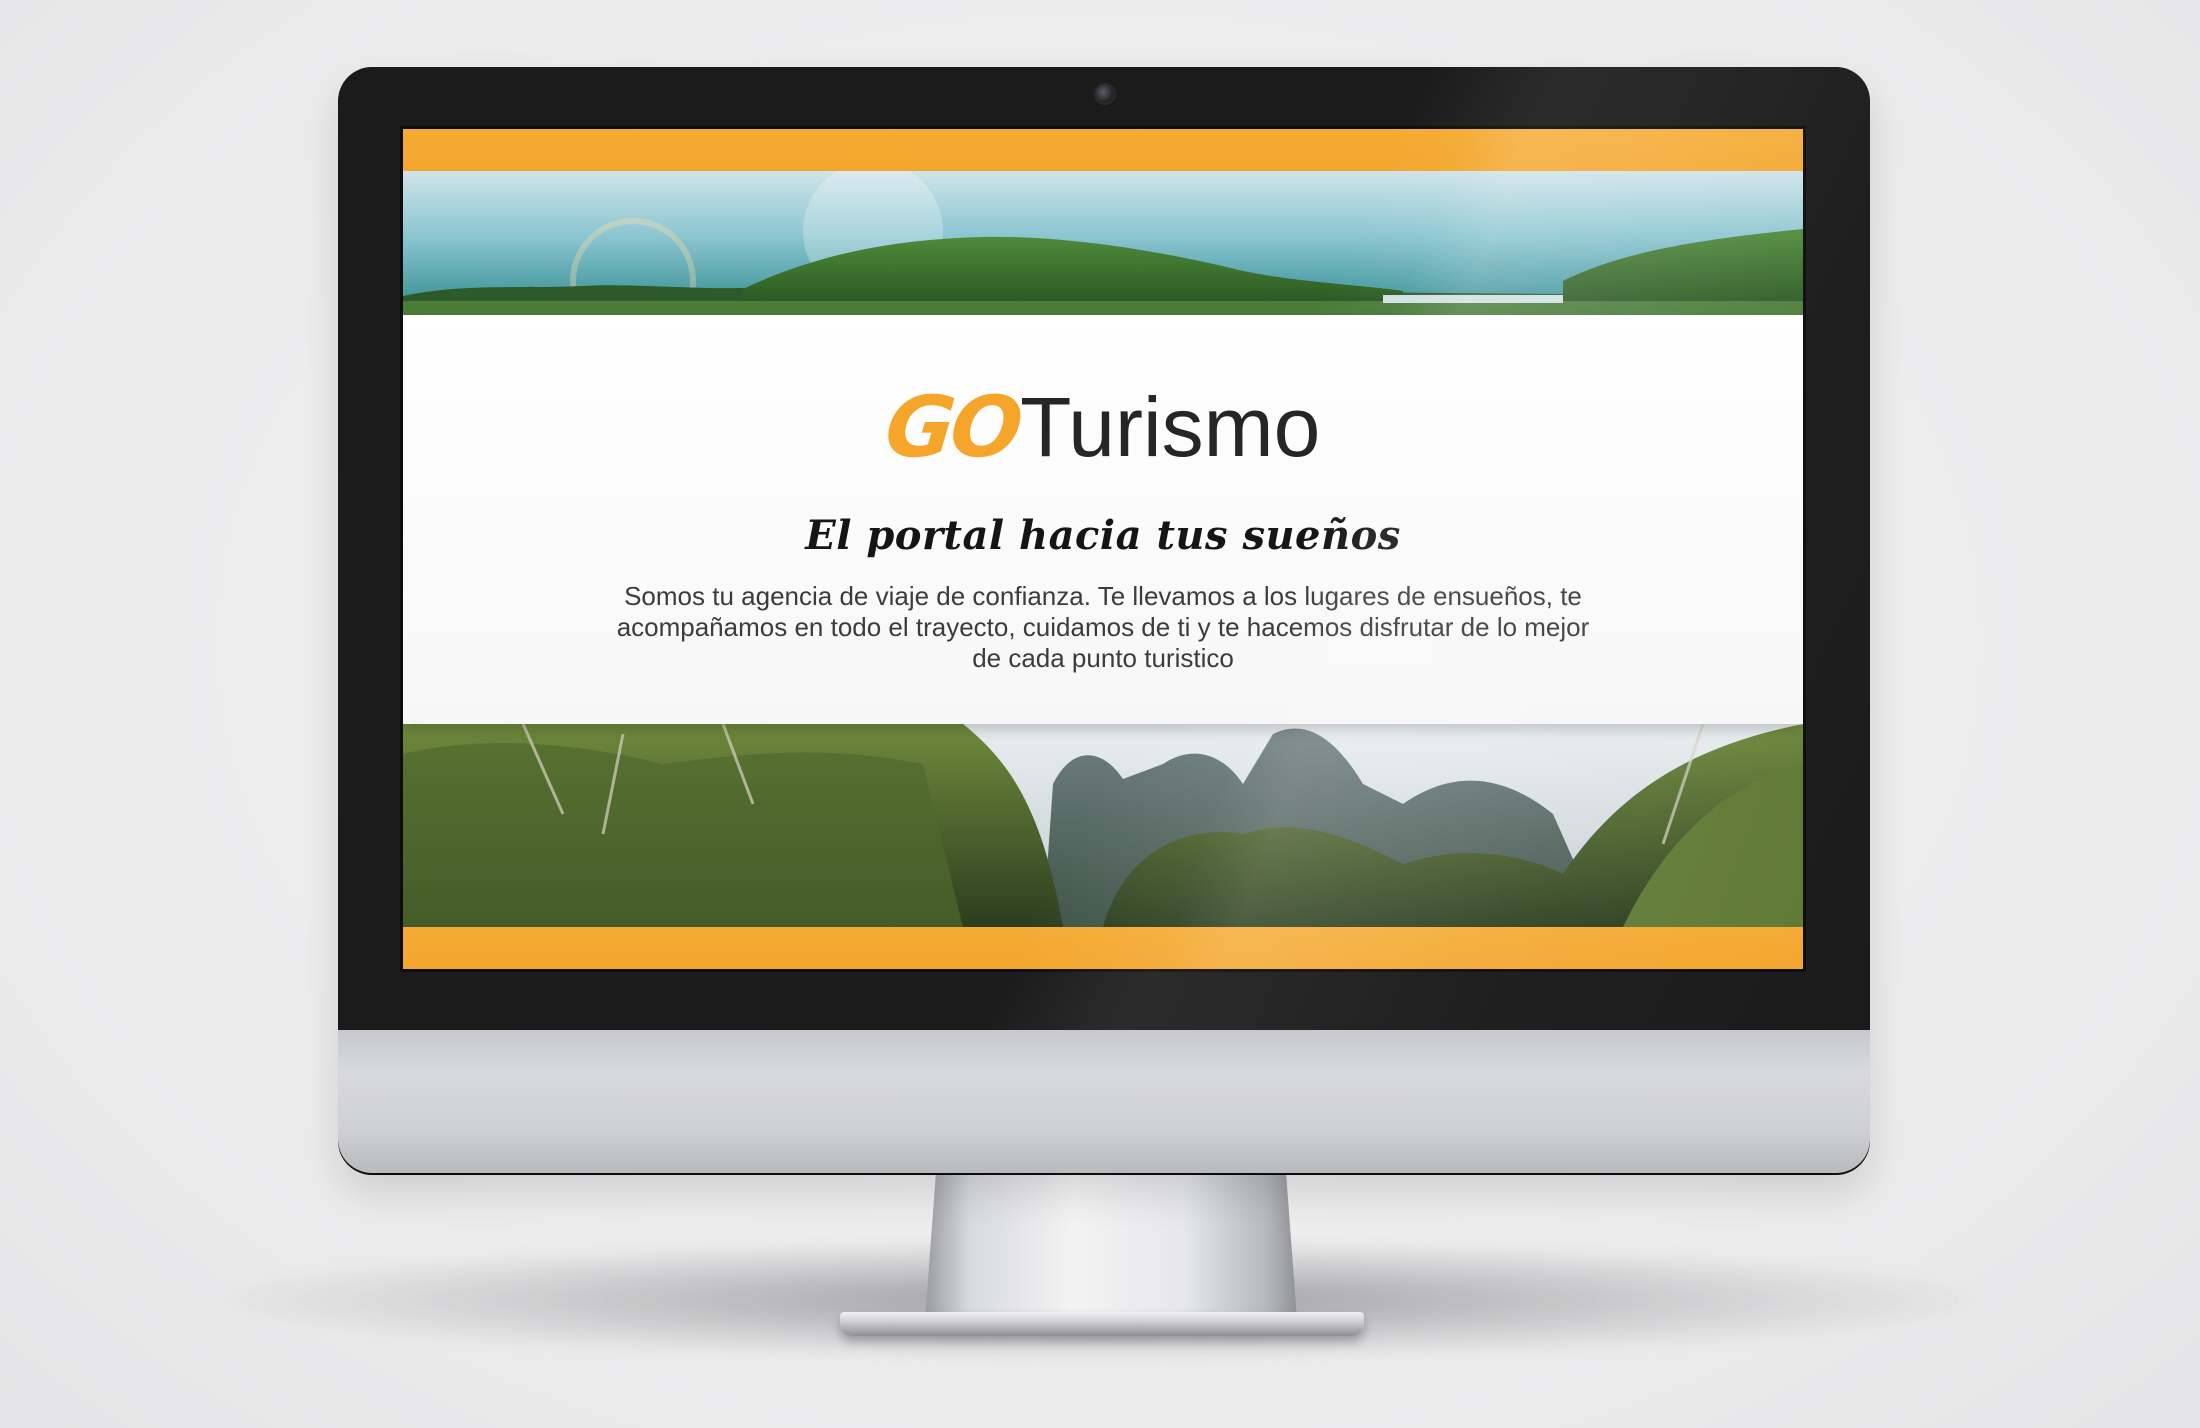 This screenshot has width=2200, height=1428. Describe the element at coordinates (1170, 427) in the screenshot. I see `logo-name: Turismo` at that location.